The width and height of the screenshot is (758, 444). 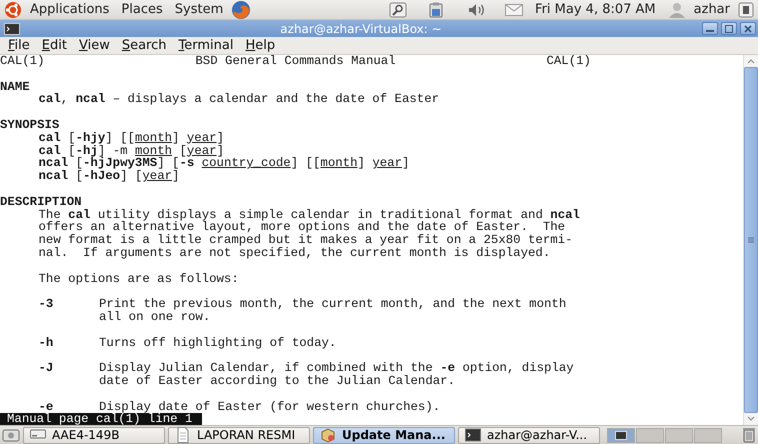 I want to click on text-line: Display date of Easter (for western churches)., so click(x=269, y=407).